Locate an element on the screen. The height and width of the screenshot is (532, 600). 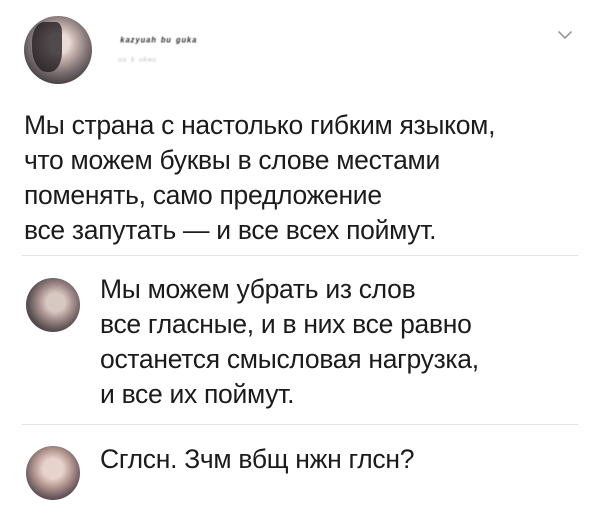
author-avatar is located at coordinates (58, 50).